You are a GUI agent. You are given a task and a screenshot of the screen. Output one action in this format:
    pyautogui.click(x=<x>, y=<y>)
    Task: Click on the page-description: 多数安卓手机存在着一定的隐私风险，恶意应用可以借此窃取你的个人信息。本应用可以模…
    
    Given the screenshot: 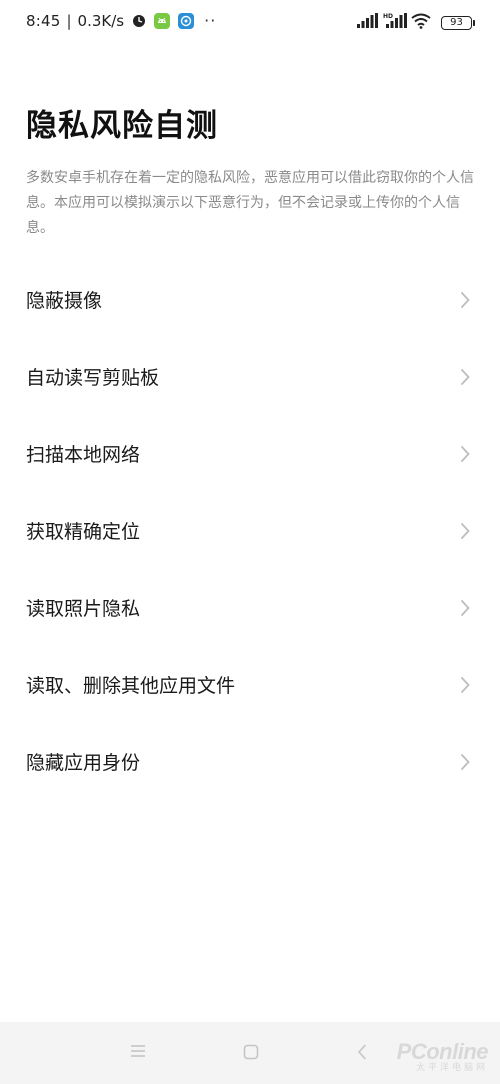 What is the action you would take?
    pyautogui.click(x=250, y=203)
    